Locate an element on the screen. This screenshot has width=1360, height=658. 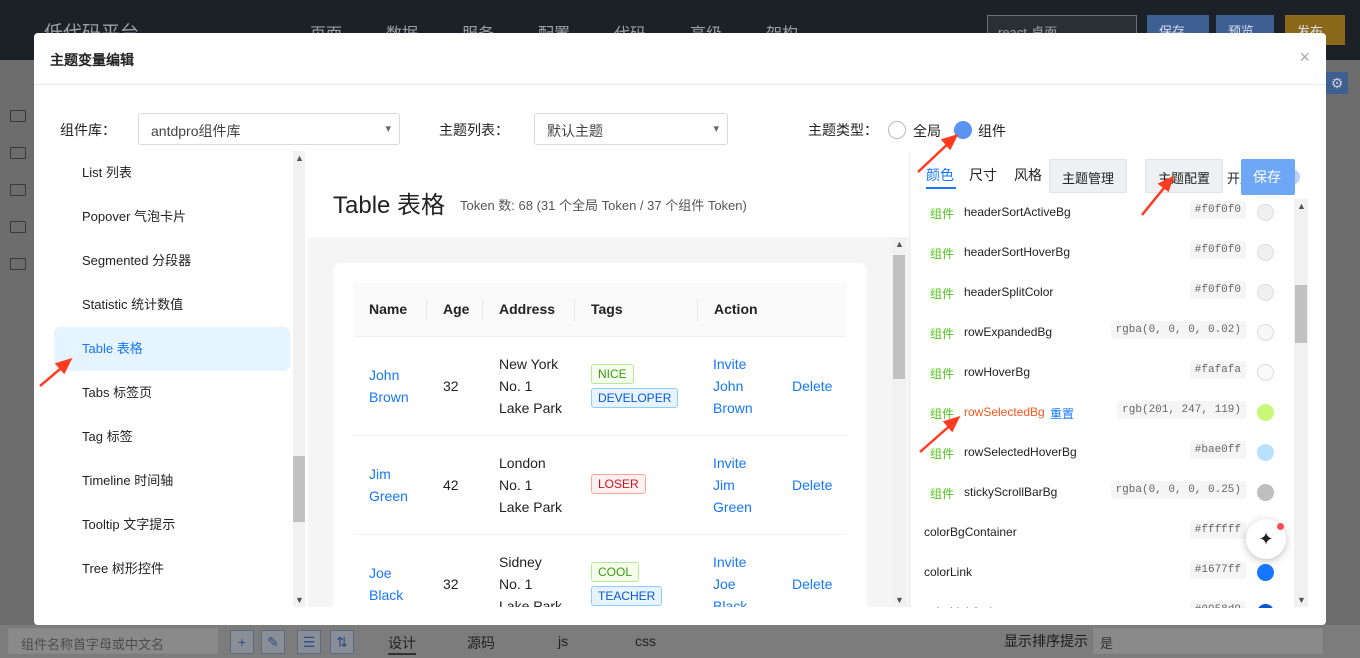
component-list-item: Tooltip 文字提示 is located at coordinates (172, 525).